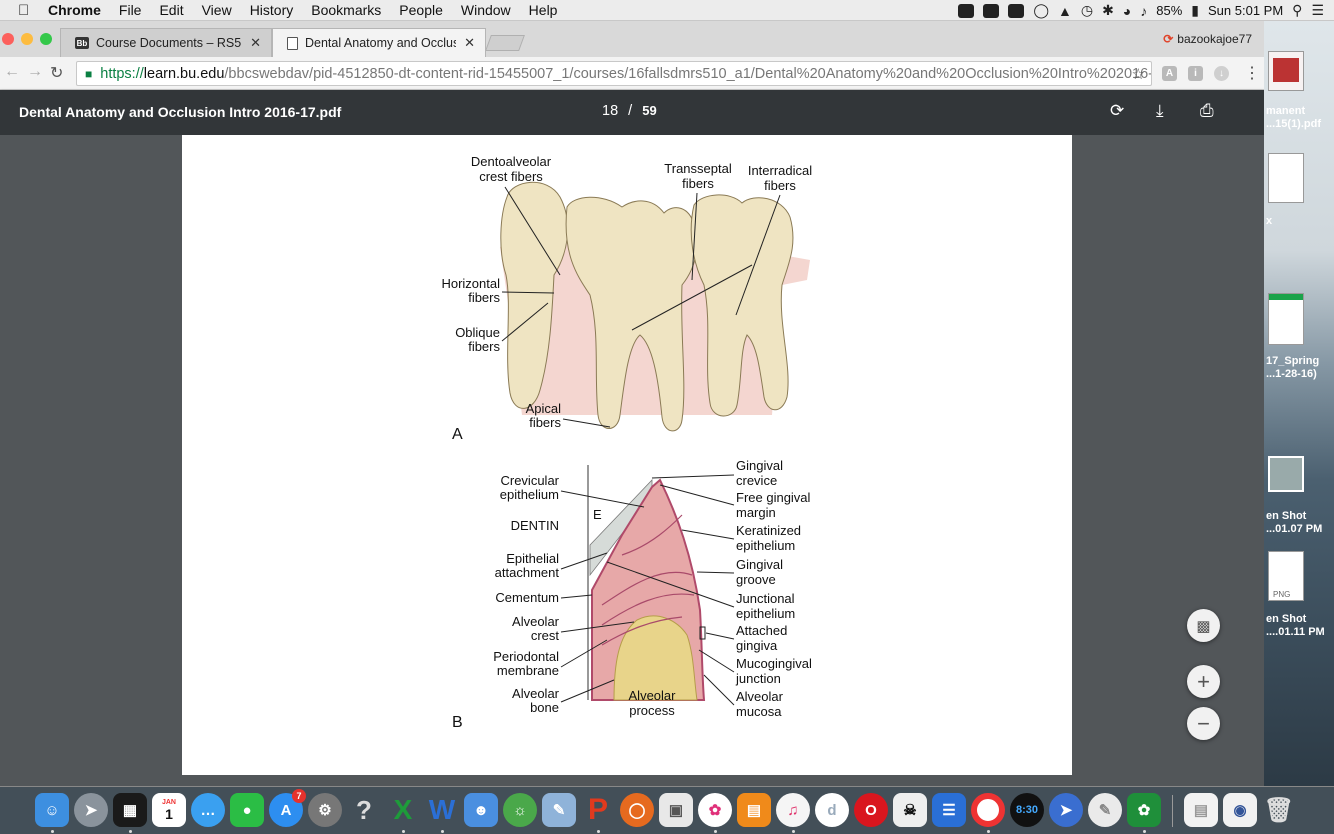 This screenshot has height=834, width=1334. Describe the element at coordinates (52, 810) in the screenshot. I see `finder-icon: ☺` at that location.